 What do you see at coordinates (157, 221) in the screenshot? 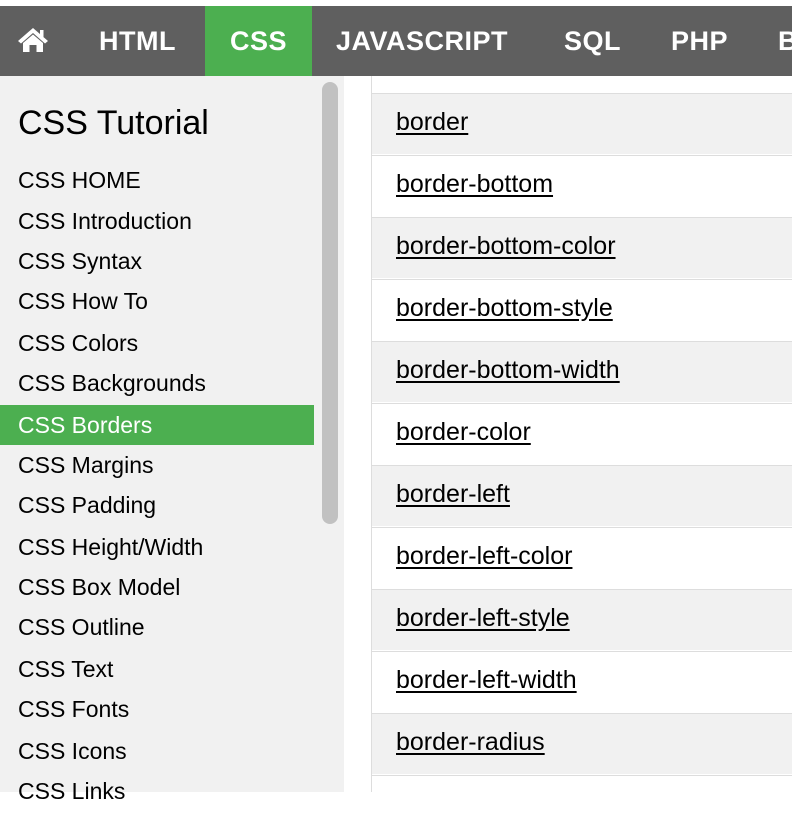
I see `sidebar-item-css-introduction: CSS Introduction` at bounding box center [157, 221].